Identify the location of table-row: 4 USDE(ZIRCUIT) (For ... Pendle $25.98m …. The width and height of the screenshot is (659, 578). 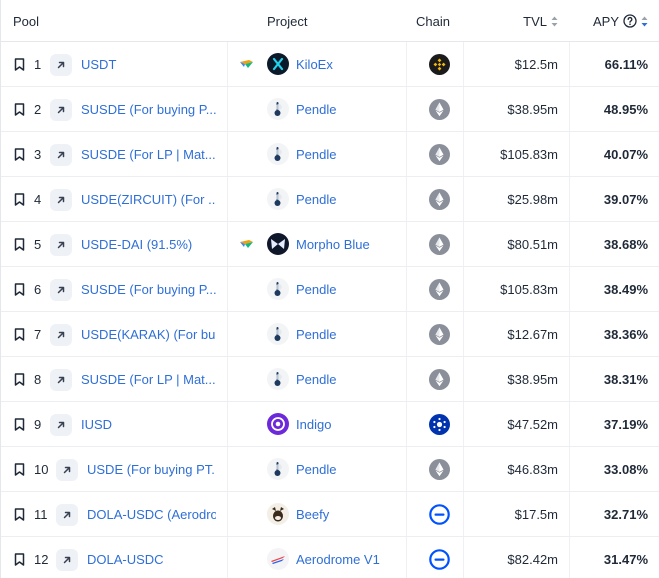
(330, 199).